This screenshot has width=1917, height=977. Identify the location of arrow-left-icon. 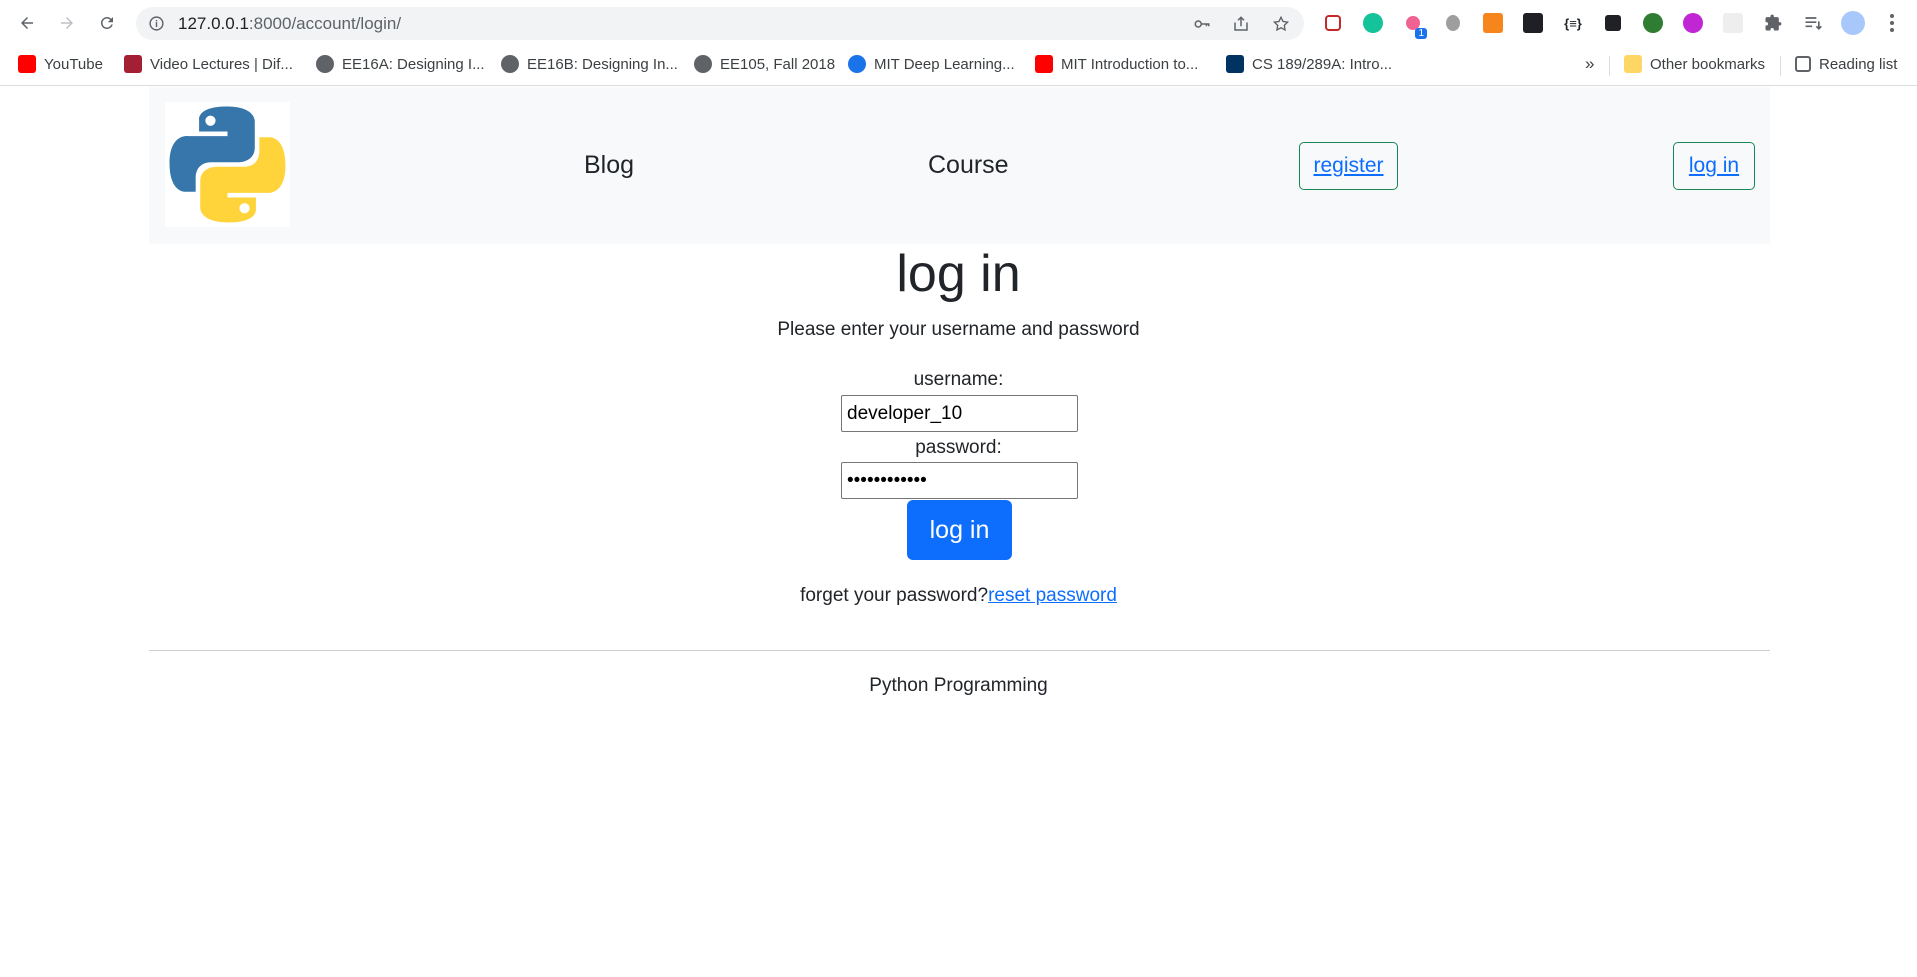
(27, 23).